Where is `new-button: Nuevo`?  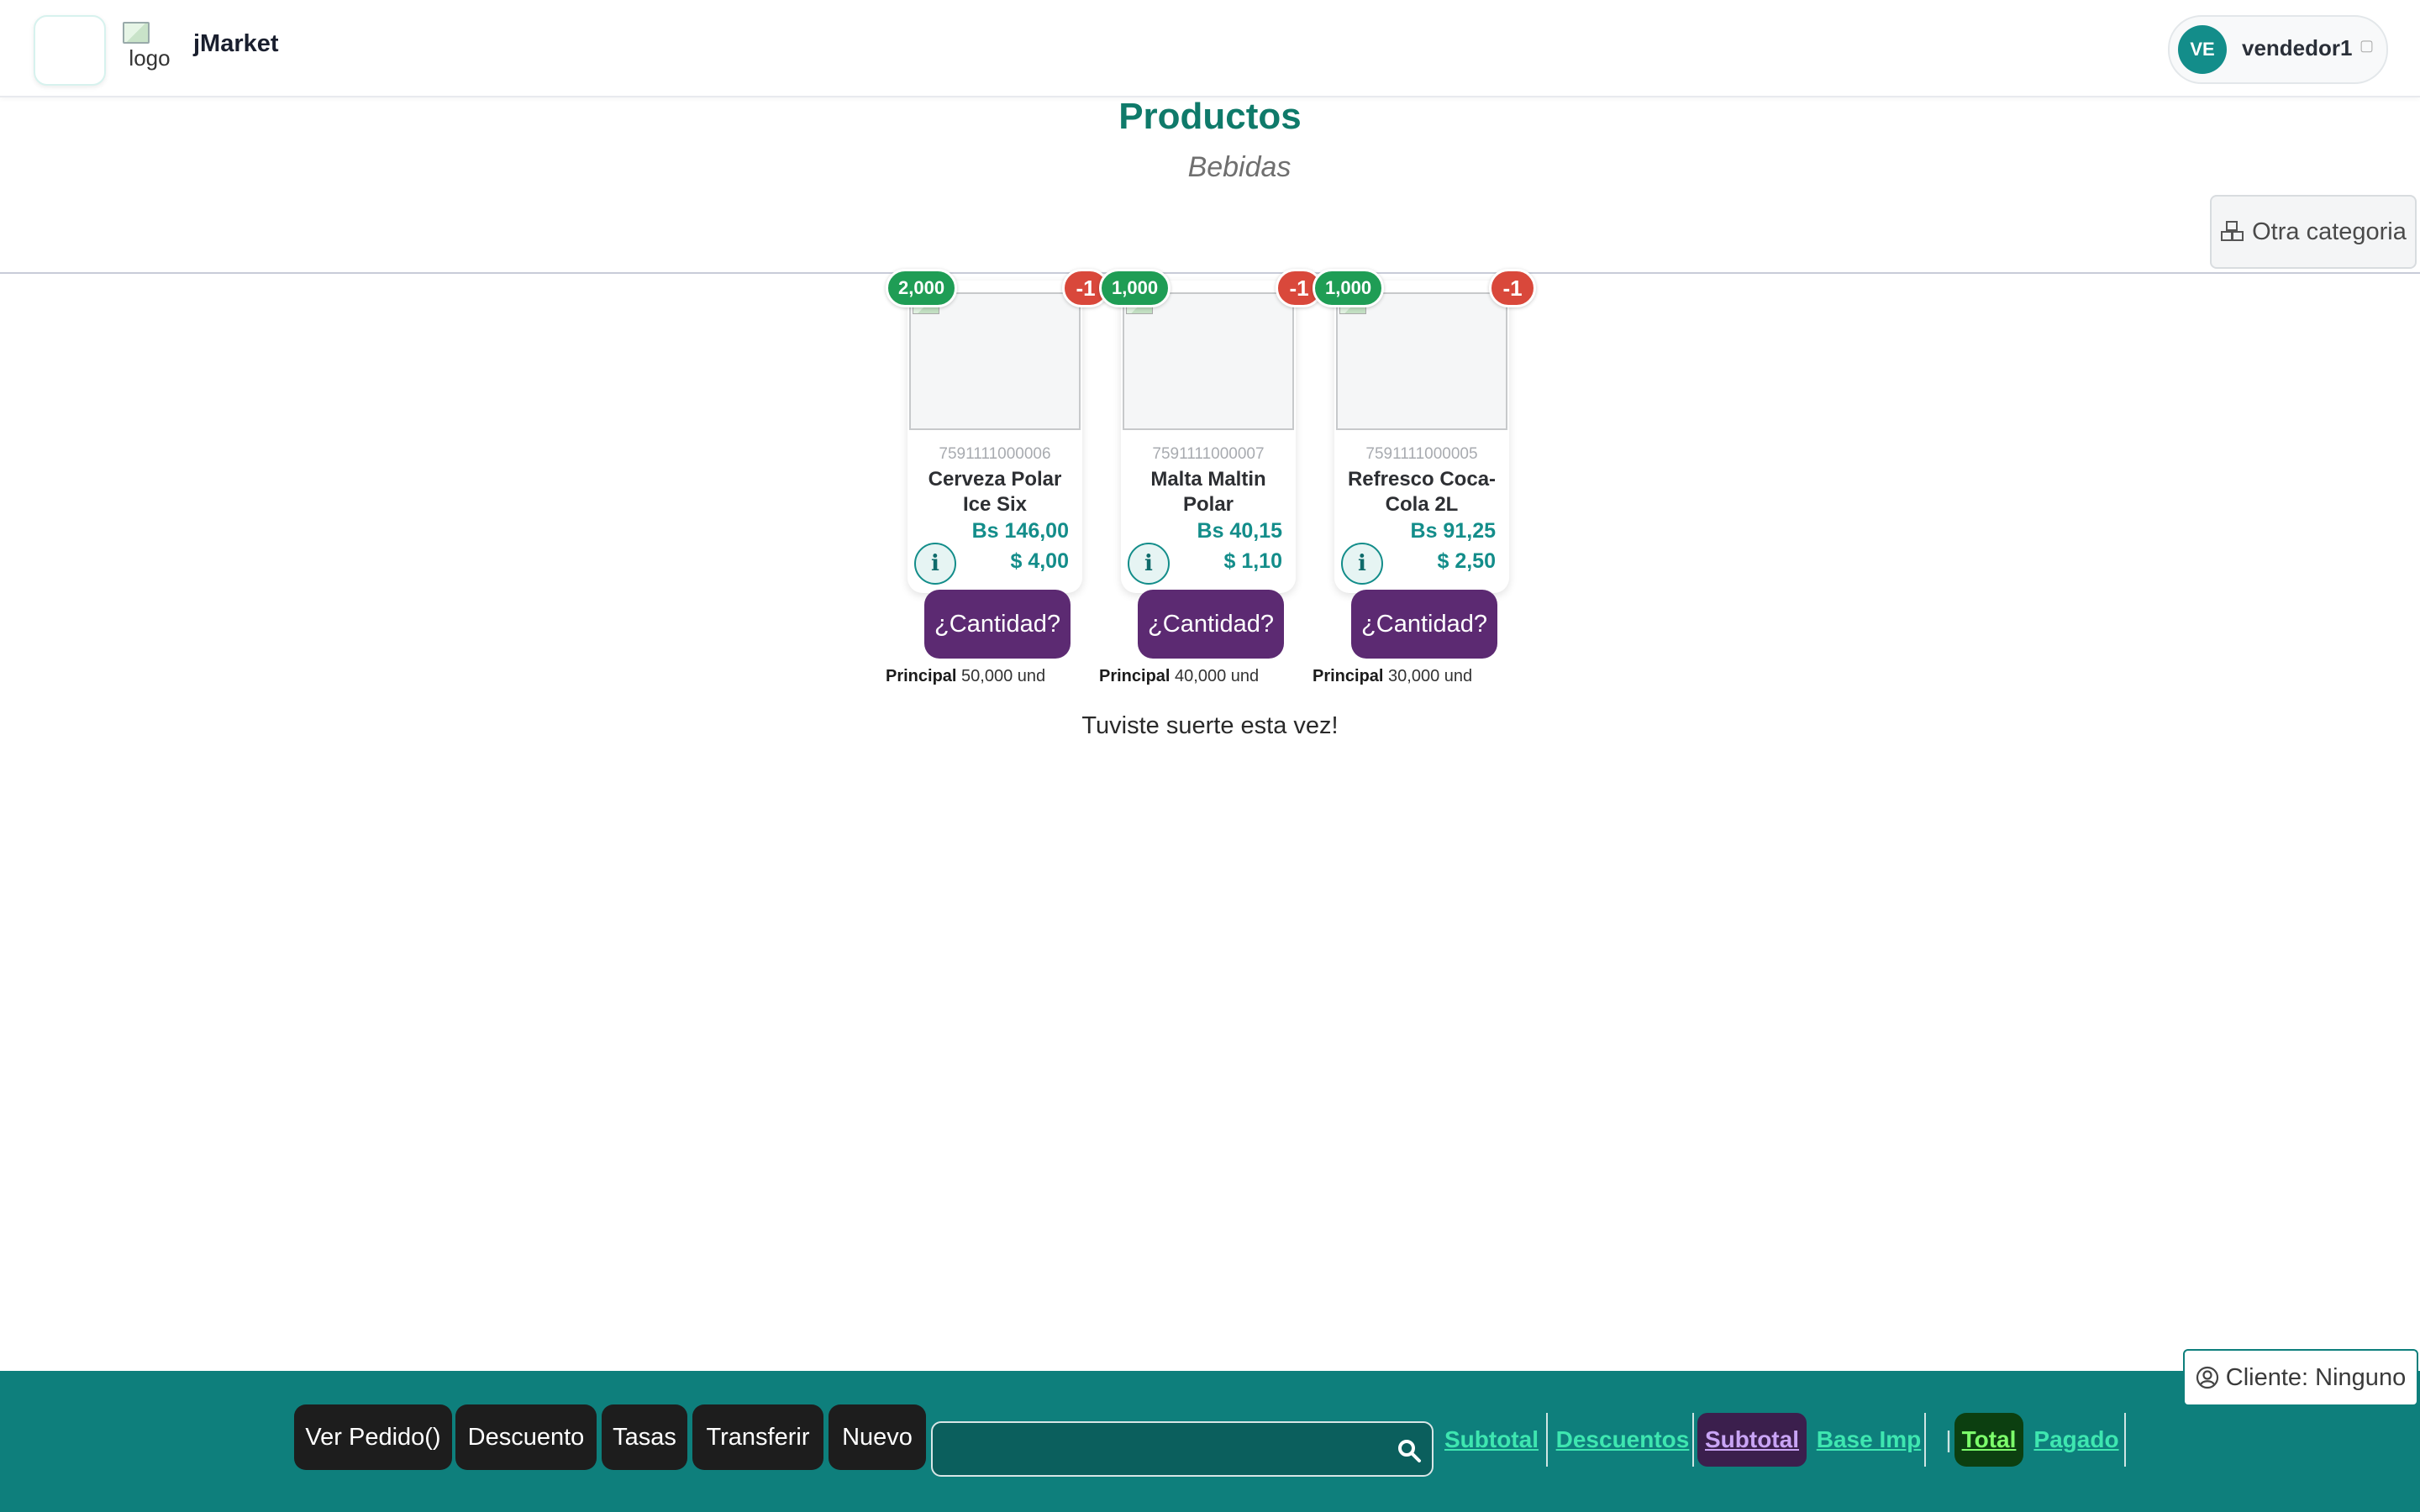
new-button: Nuevo is located at coordinates (877, 1437).